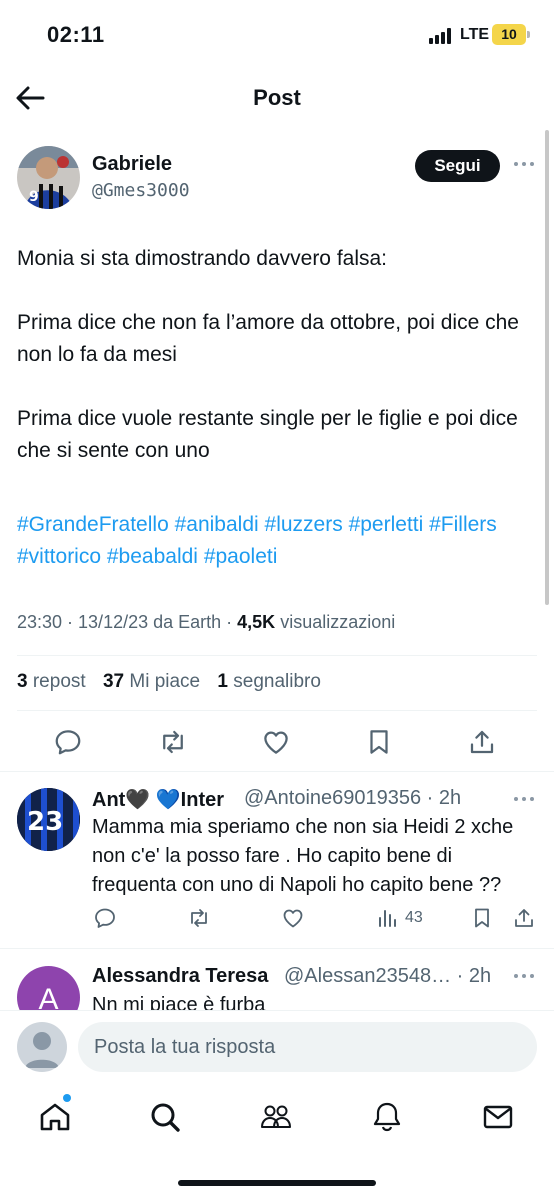  I want to click on bookmarks-count: 1, so click(222, 681).